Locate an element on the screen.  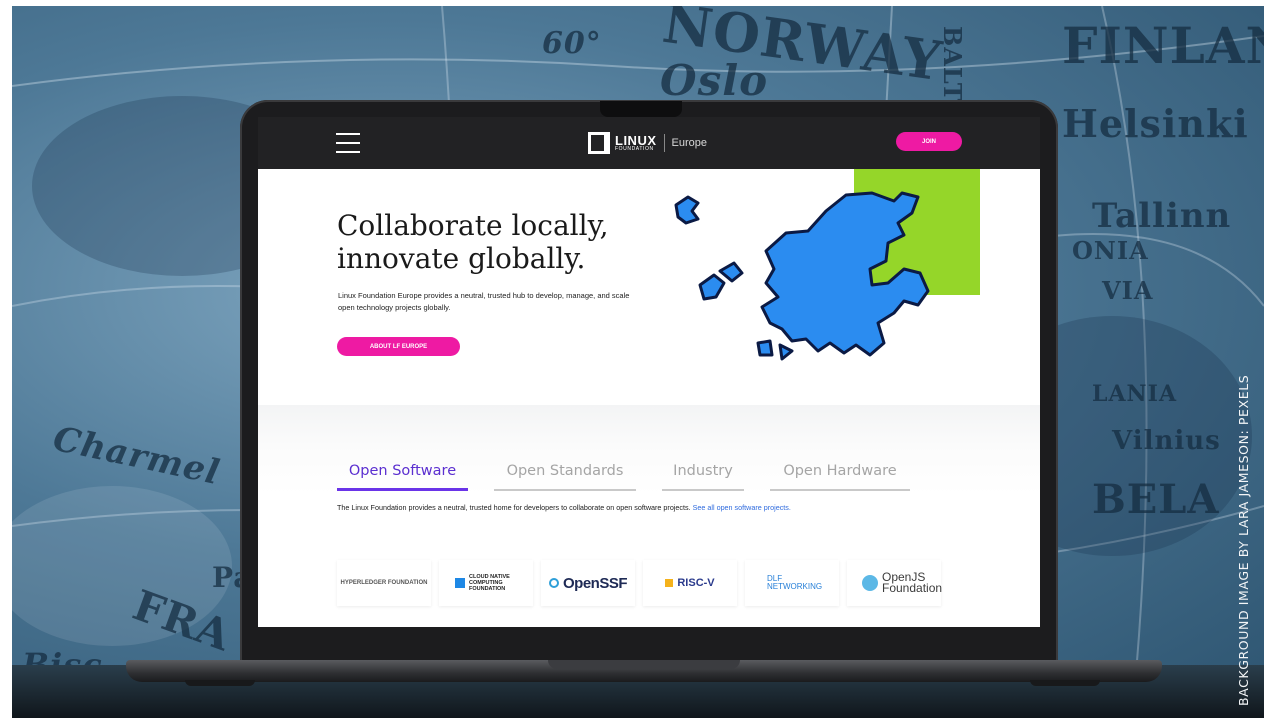
openssf-logo-icon is located at coordinates (553, 583).